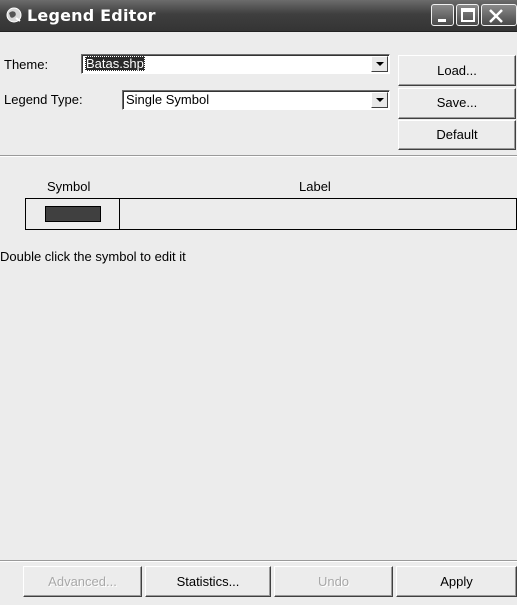  I want to click on title-bar: Legend Editor, so click(258, 16).